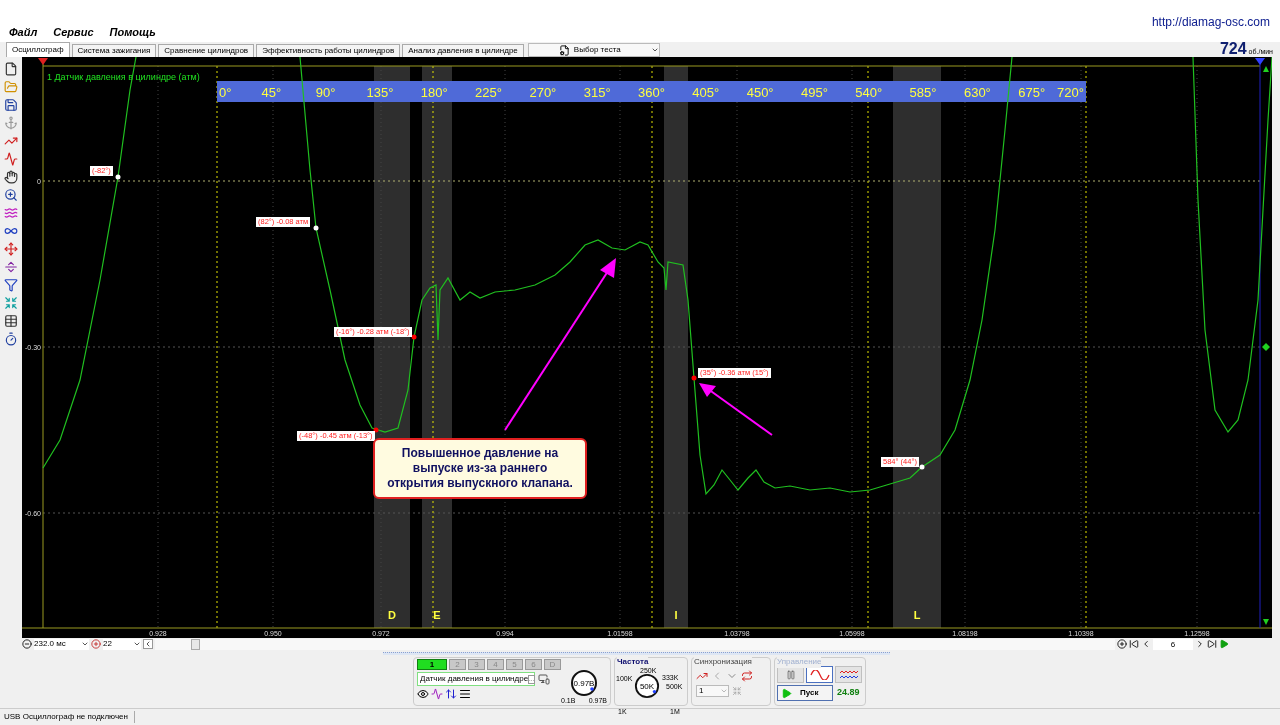 Image resolution: width=1280 pixels, height=725 pixels. I want to click on sine-wave-icon, so click(819, 674).